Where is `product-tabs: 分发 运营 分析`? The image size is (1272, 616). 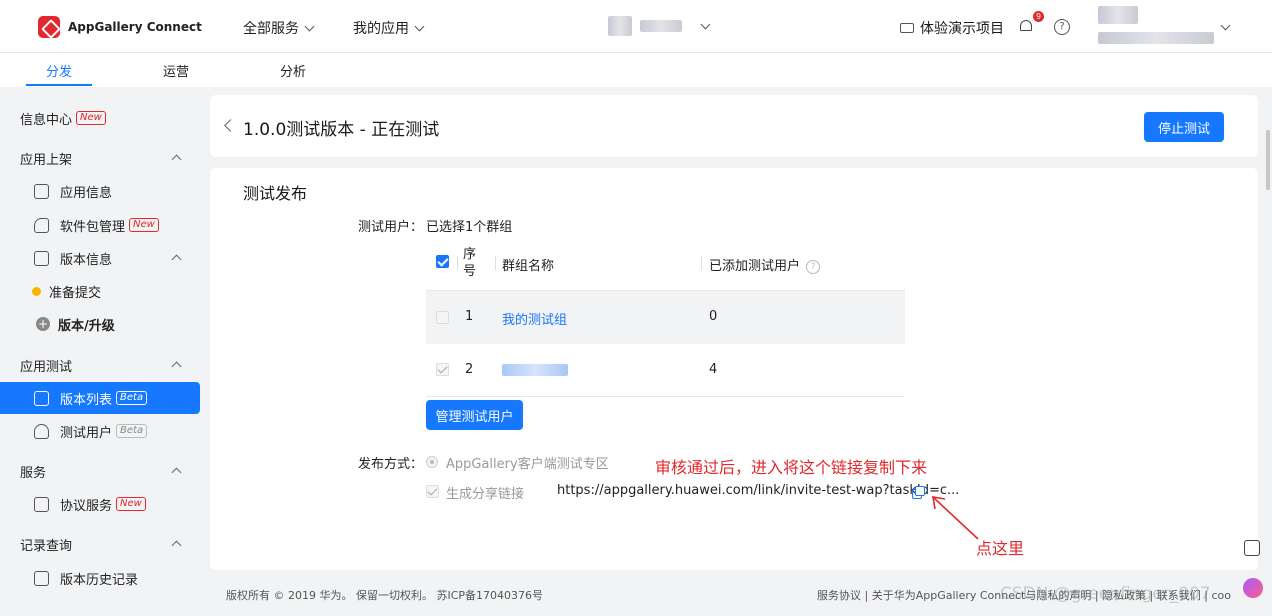 product-tabs: 分发 运营 分析 is located at coordinates (636, 70).